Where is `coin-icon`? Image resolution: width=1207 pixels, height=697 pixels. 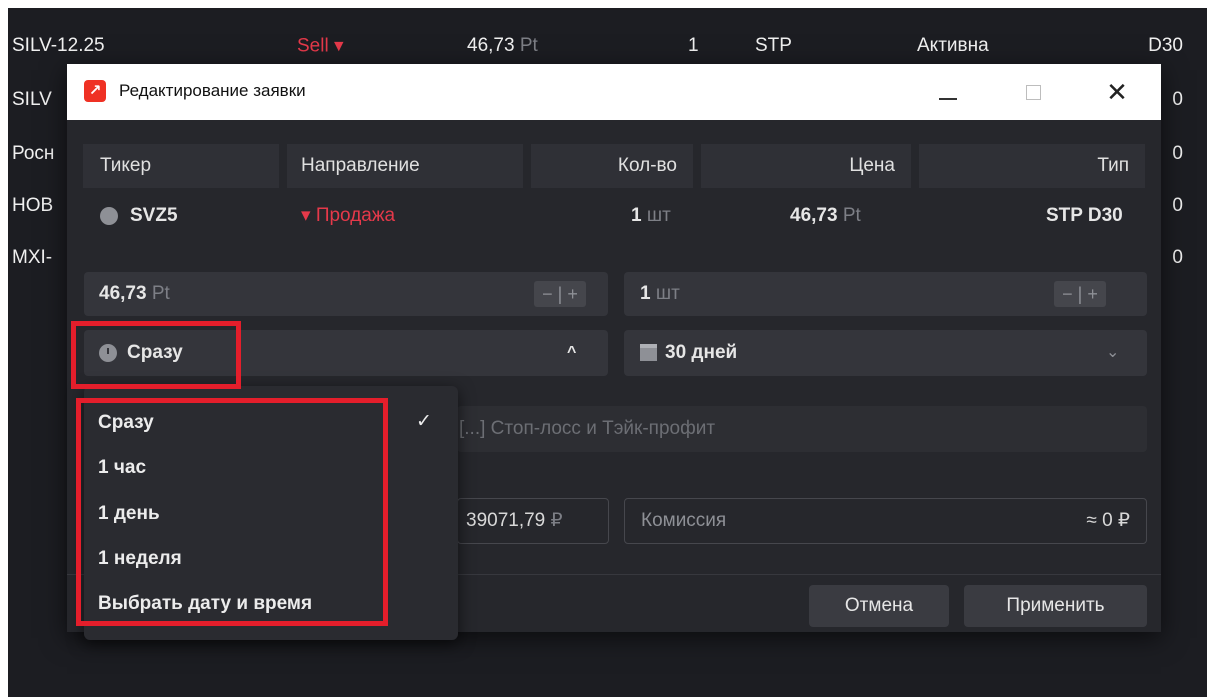 coin-icon is located at coordinates (109, 215).